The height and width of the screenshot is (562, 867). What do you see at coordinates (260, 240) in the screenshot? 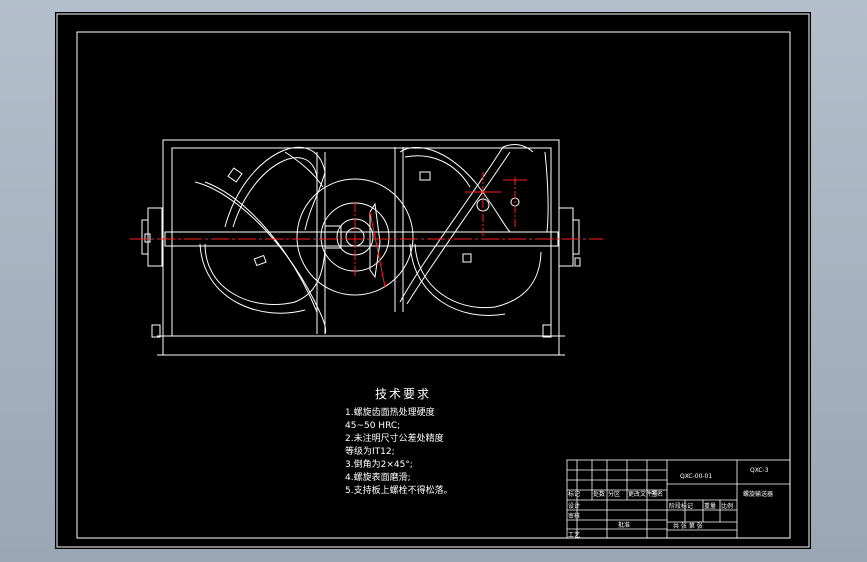
I see `left-auger-flight` at bounding box center [260, 240].